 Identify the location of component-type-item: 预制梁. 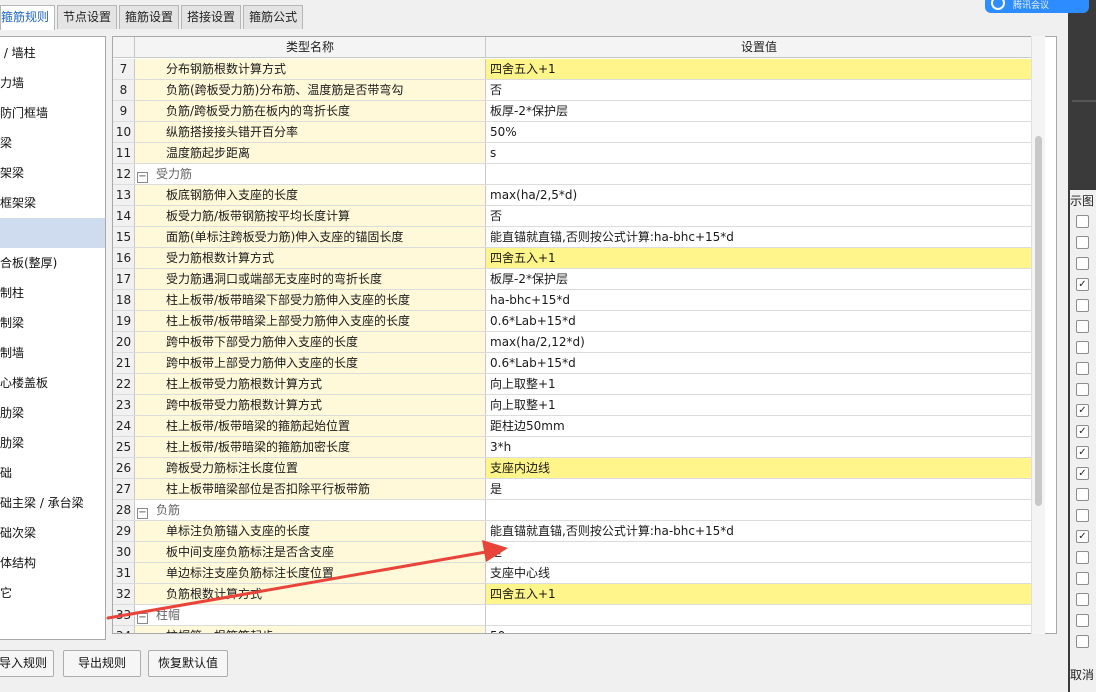
(52, 323).